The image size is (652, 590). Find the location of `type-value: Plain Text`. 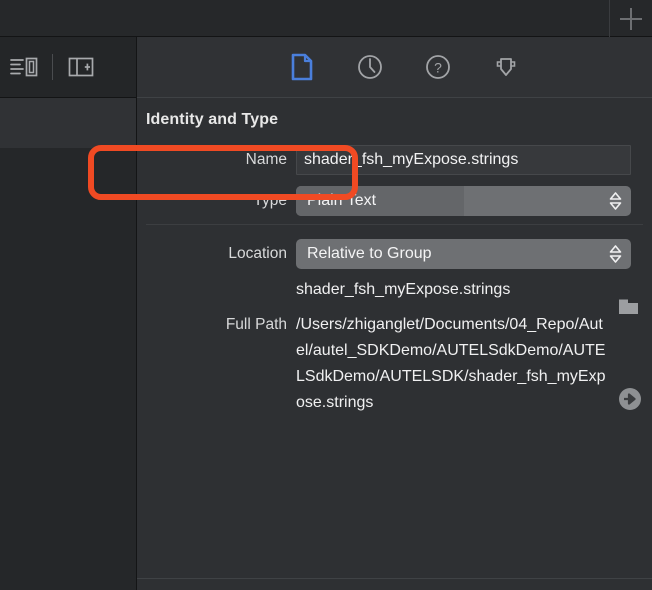

type-value: Plain Text is located at coordinates (342, 200).